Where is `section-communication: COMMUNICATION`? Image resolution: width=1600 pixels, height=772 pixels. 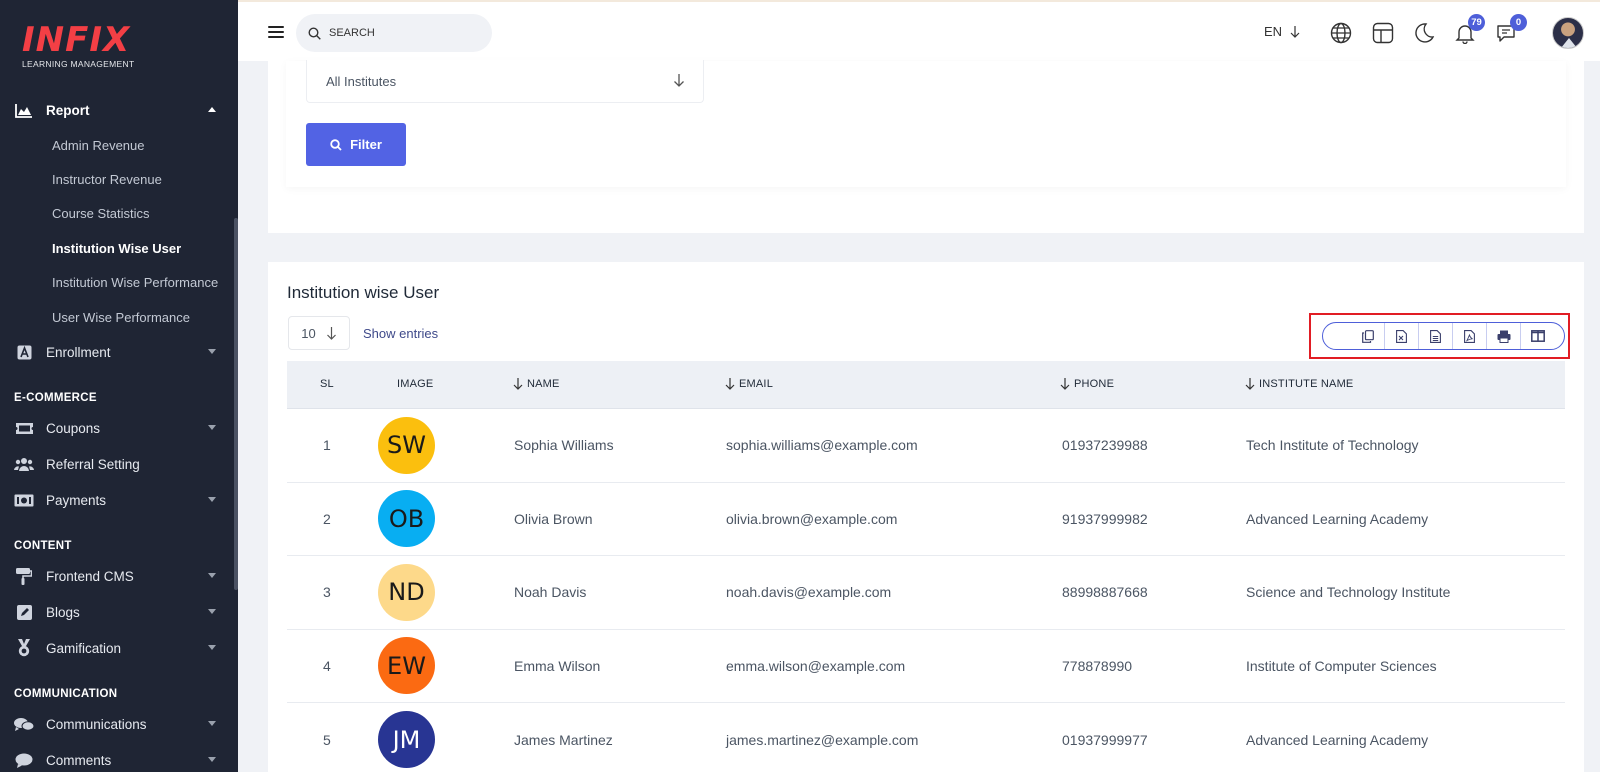 section-communication: COMMUNICATION is located at coordinates (66, 694).